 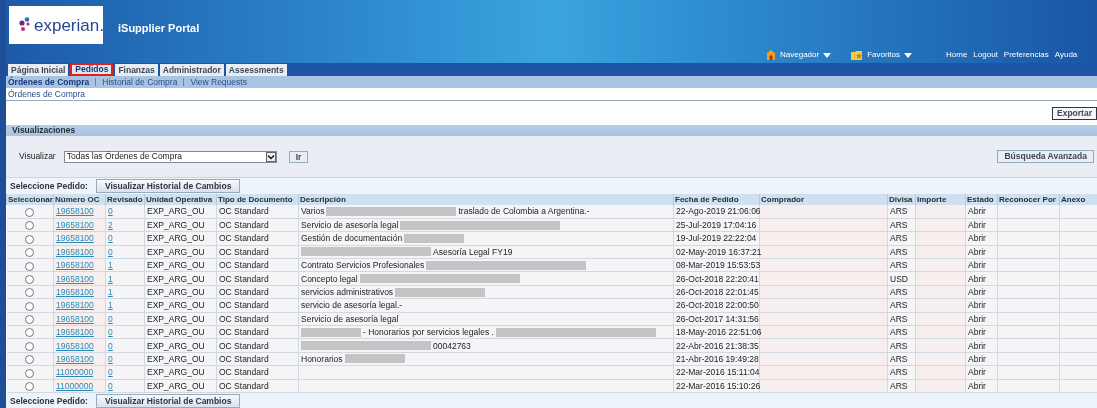 What do you see at coordinates (882, 55) in the screenshot?
I see `menu-button: Favoritos` at bounding box center [882, 55].